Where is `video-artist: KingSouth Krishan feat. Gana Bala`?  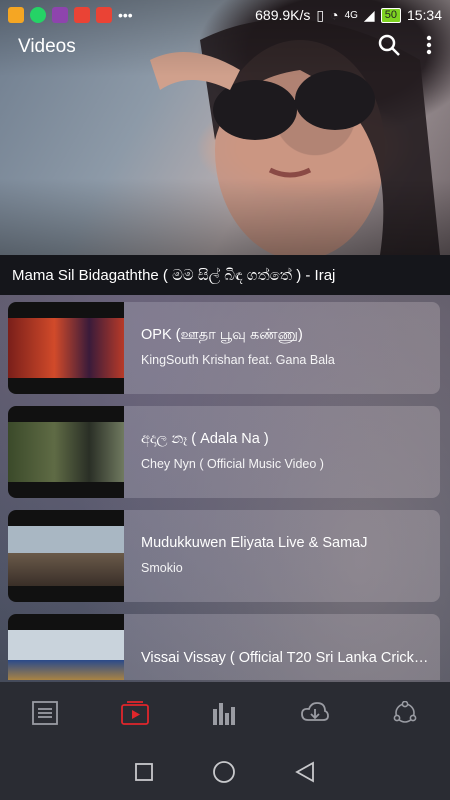 video-artist: KingSouth Krishan feat. Gana Bala is located at coordinates (238, 360).